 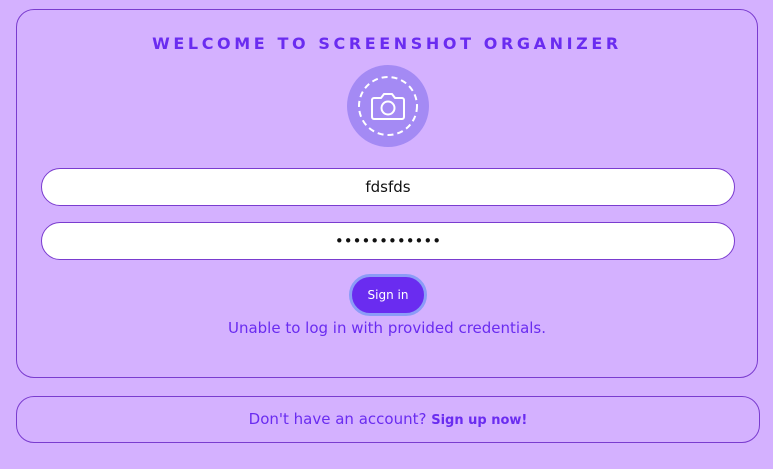 I want to click on sign-in-button: Sign in, so click(x=388, y=295).